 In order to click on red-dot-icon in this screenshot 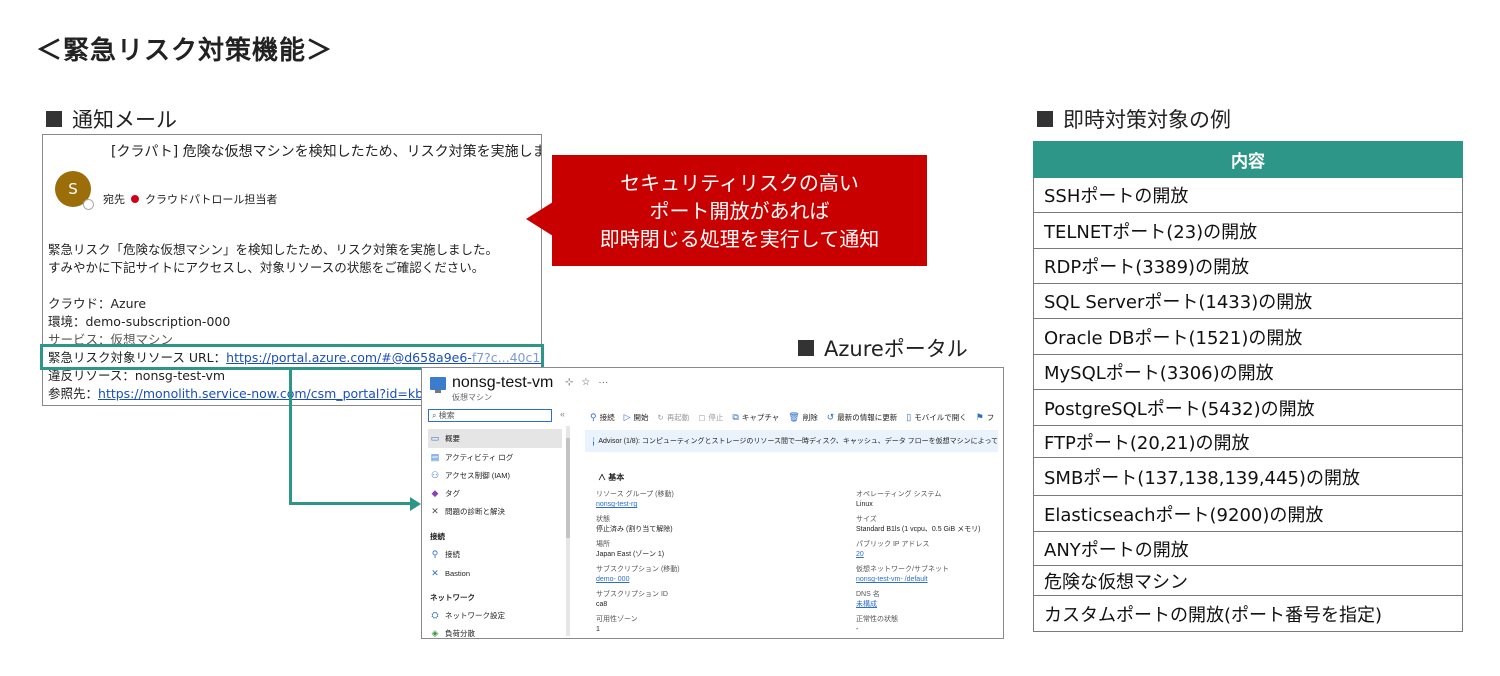, I will do `click(135, 199)`.